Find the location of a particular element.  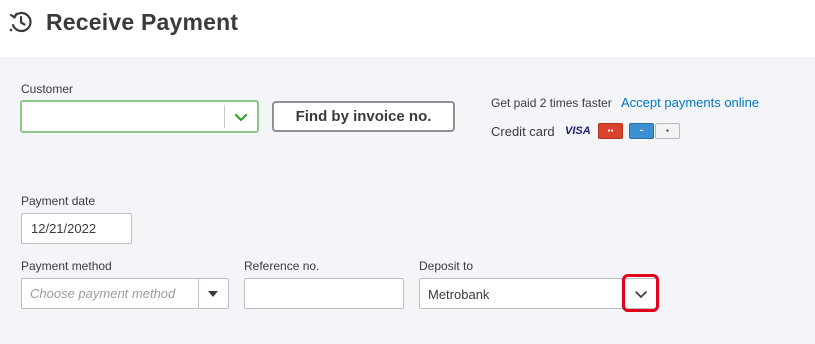

caret-down-icon is located at coordinates (213, 294).